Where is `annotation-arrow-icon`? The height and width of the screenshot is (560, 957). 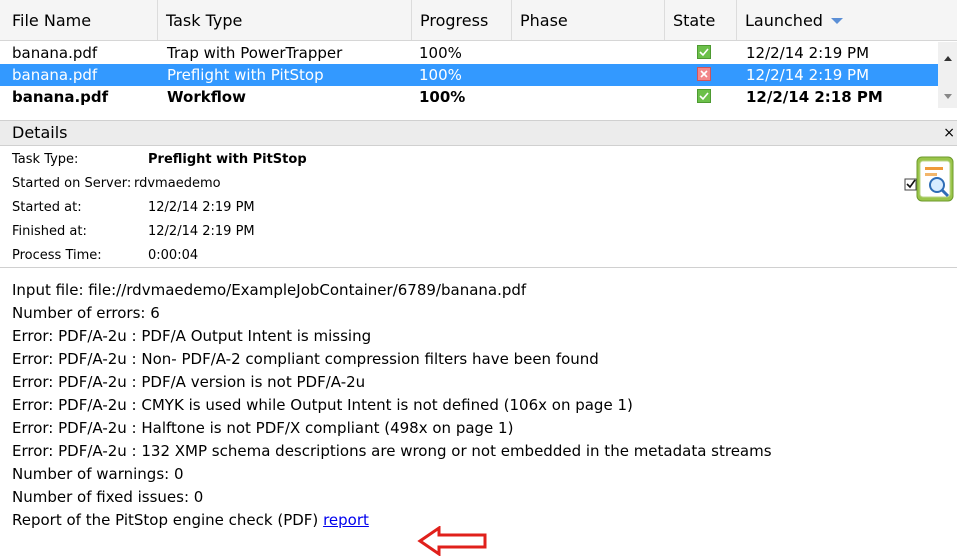 annotation-arrow-icon is located at coordinates (452, 541).